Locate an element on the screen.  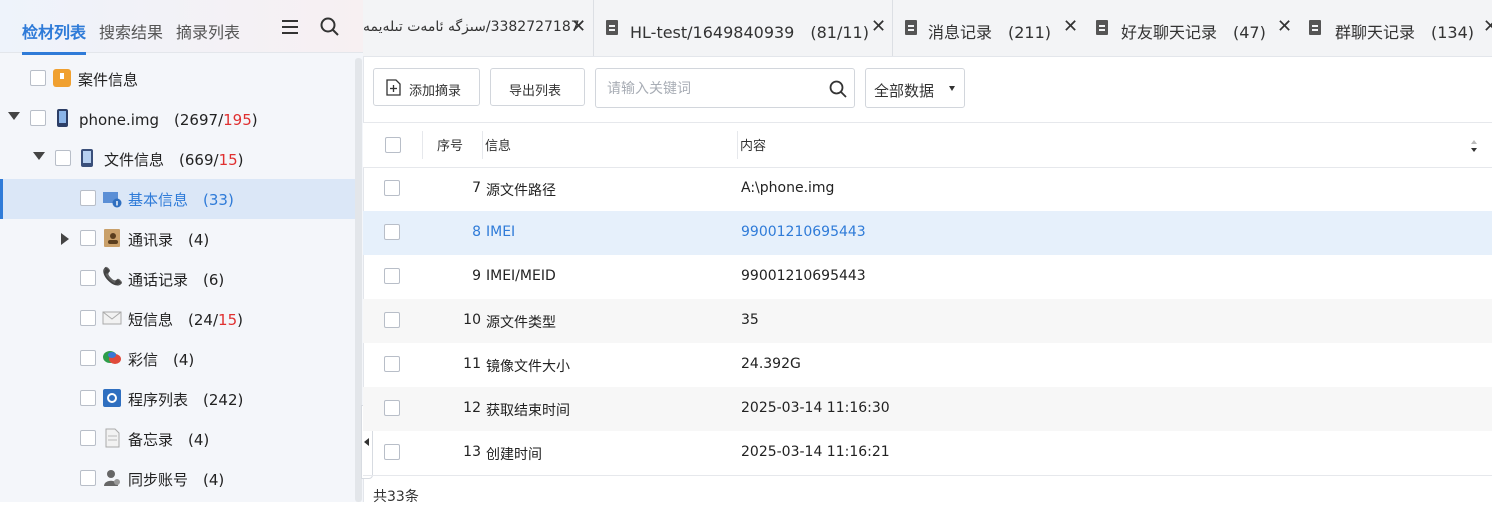
tree-node-label: 基本信息 (33) is located at coordinates (181, 200).